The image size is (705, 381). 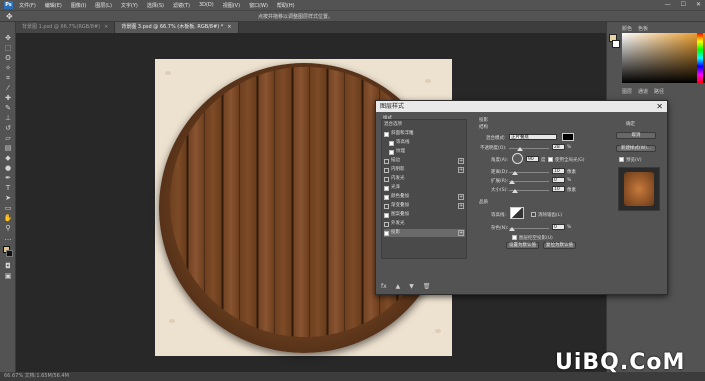 What do you see at coordinates (659, 92) in the screenshot?
I see `tab-paths: 路径` at bounding box center [659, 92].